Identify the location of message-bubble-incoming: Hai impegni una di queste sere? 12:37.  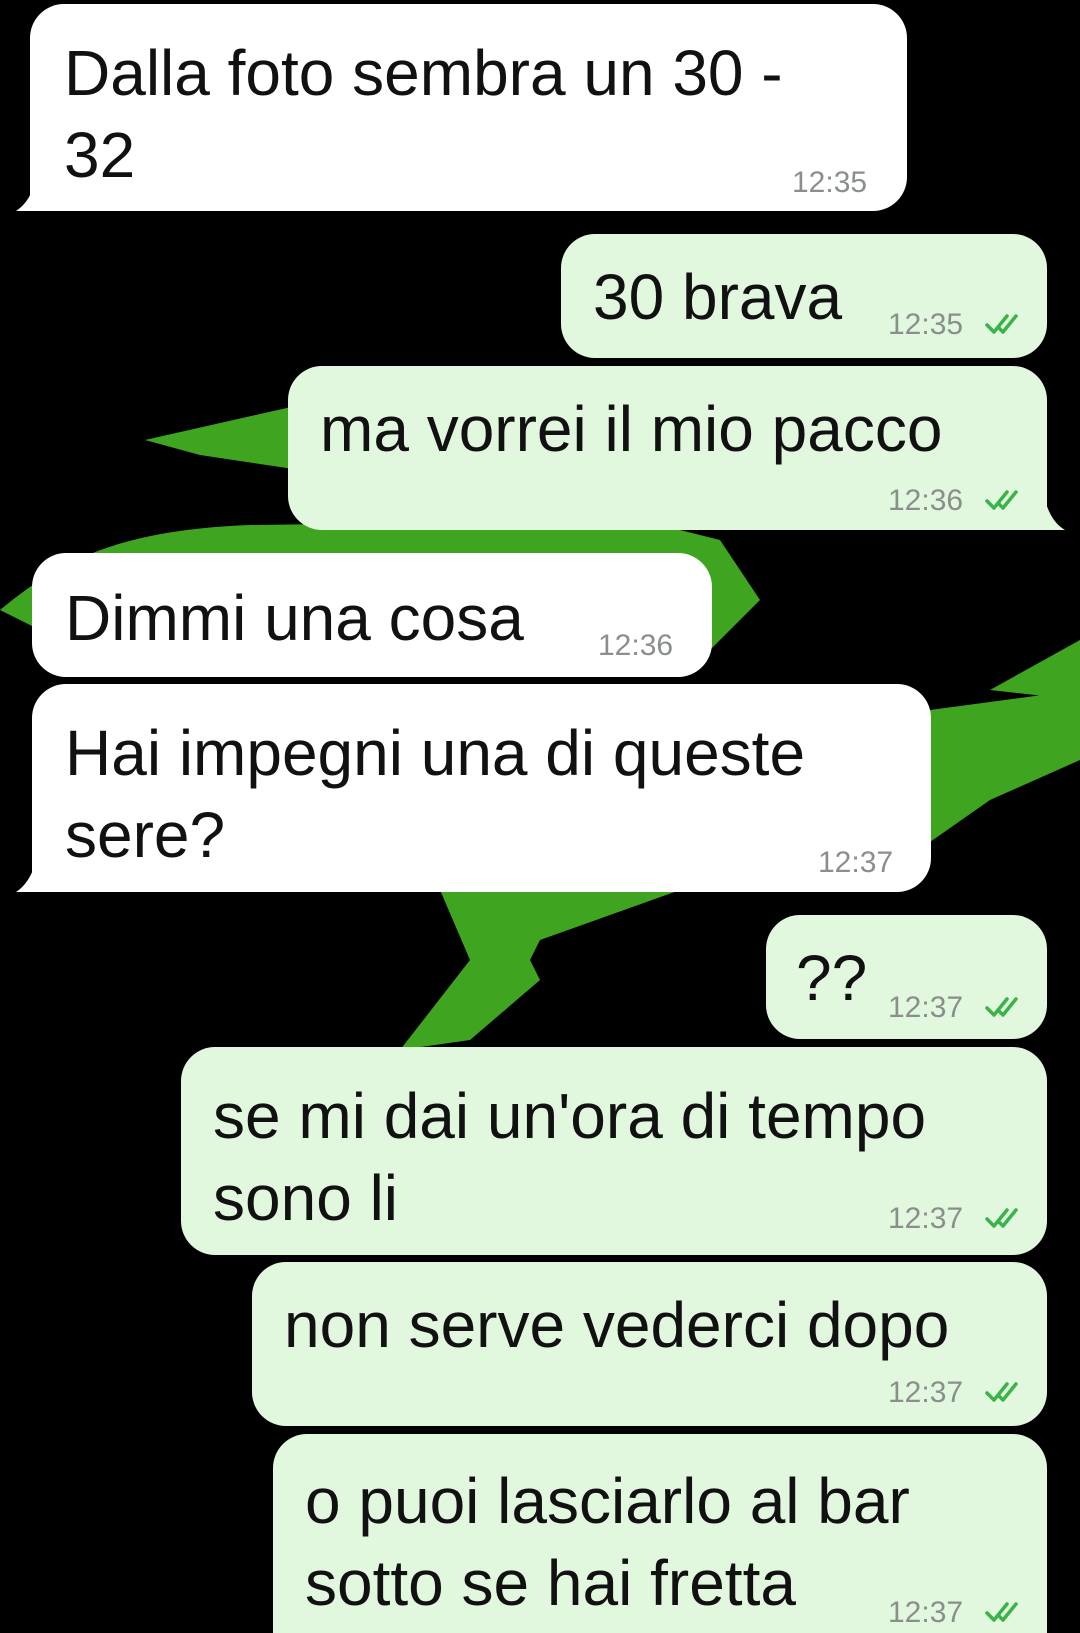
(481, 788).